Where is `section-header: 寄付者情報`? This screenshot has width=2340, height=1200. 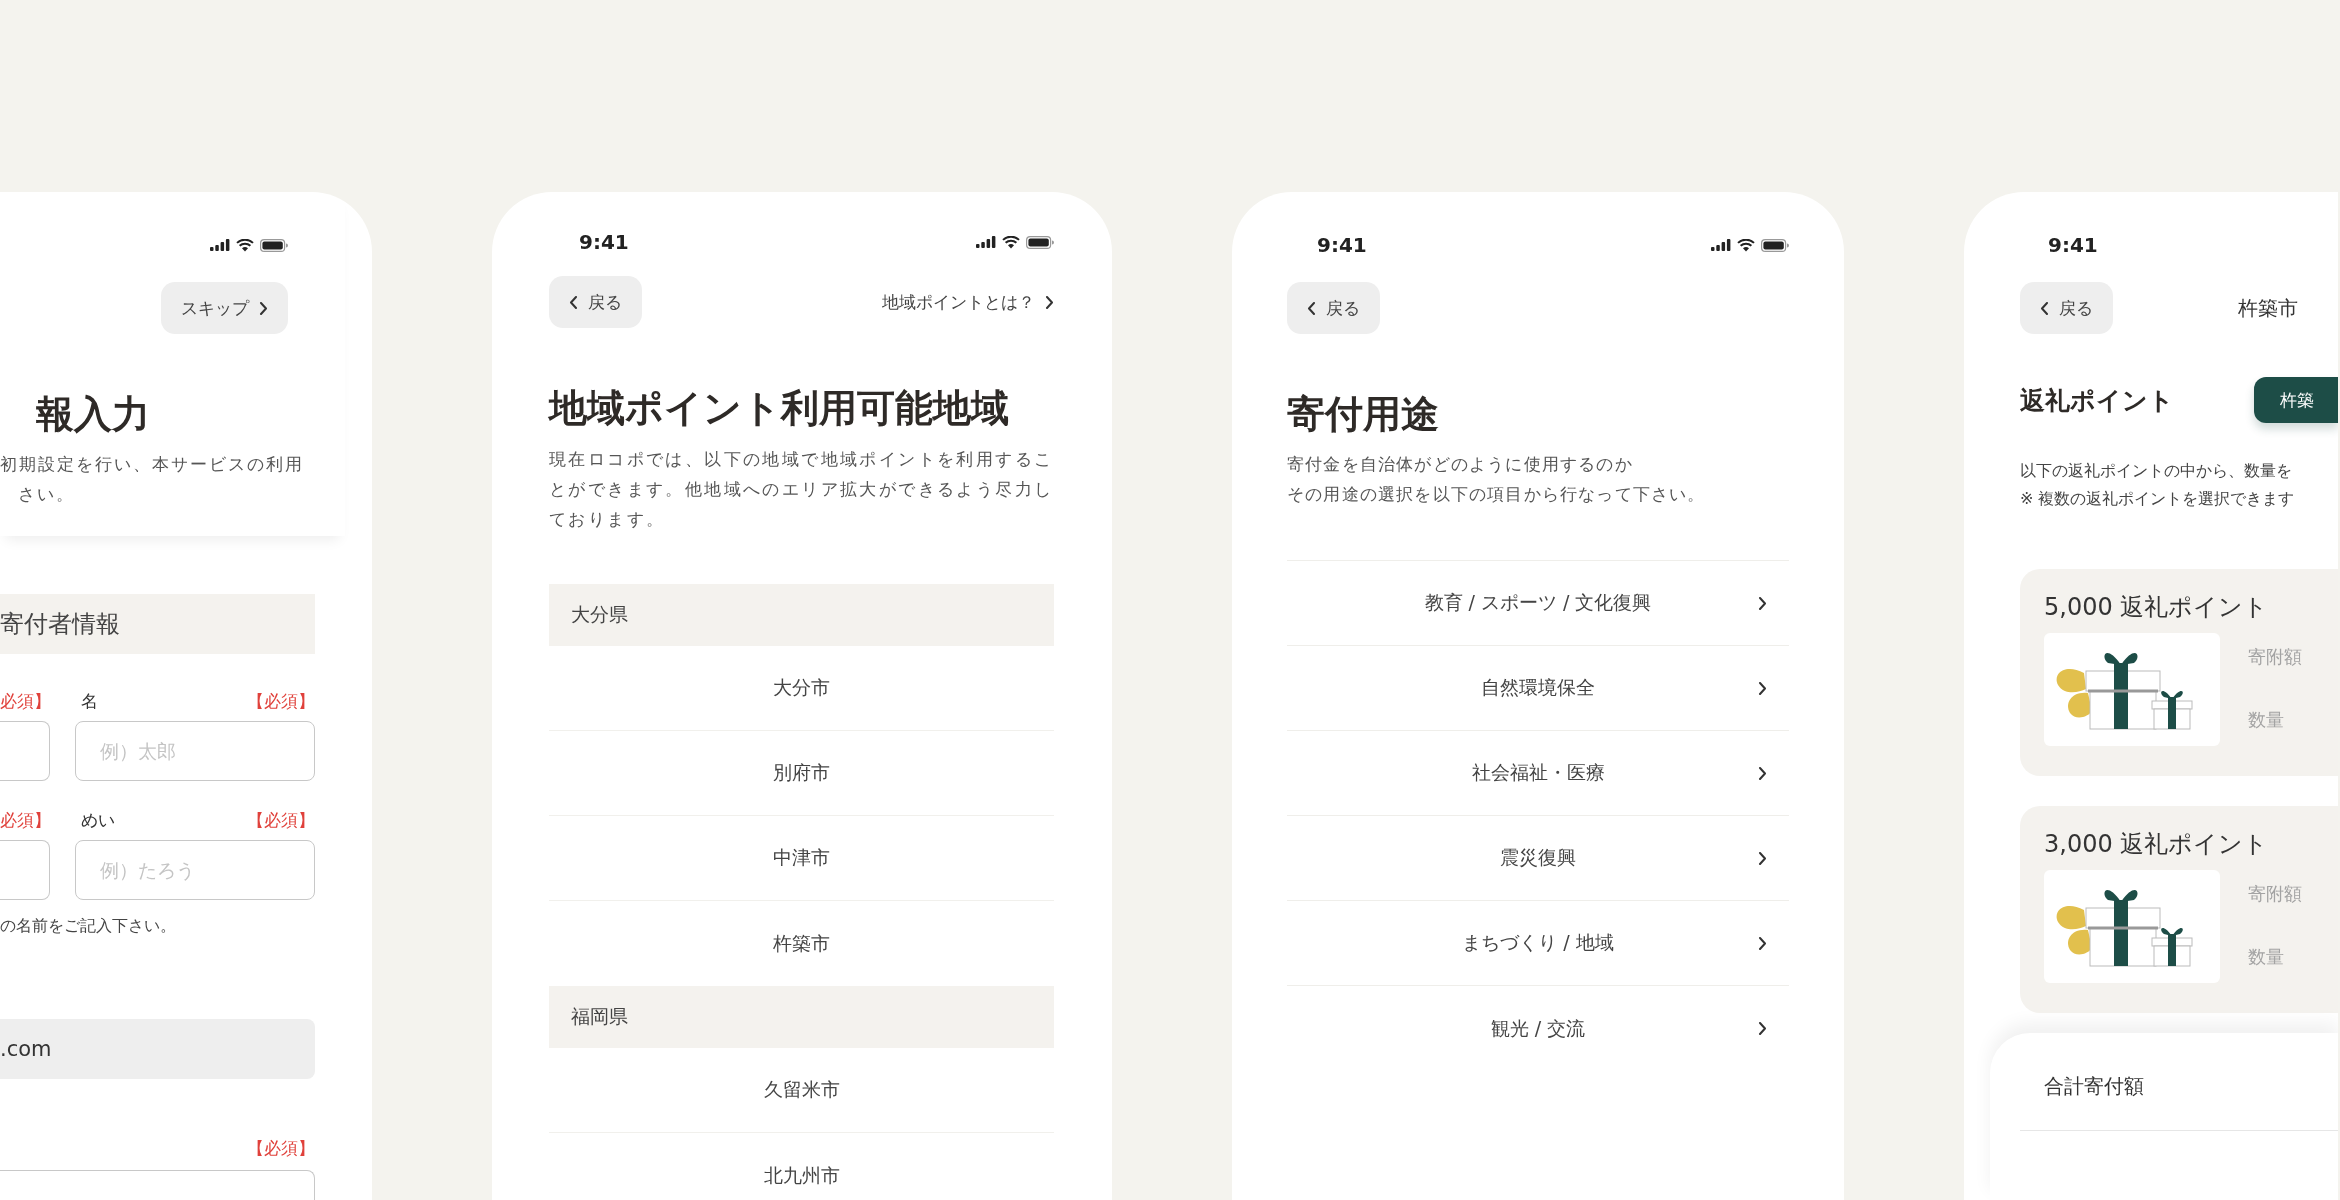 section-header: 寄付者情報 is located at coordinates (157, 624).